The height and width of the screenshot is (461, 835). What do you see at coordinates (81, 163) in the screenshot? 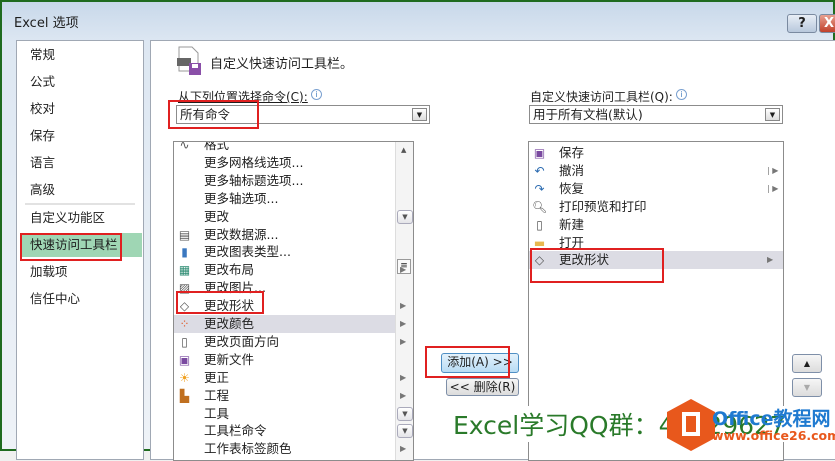
I see `nav-item-4: 语言` at bounding box center [81, 163].